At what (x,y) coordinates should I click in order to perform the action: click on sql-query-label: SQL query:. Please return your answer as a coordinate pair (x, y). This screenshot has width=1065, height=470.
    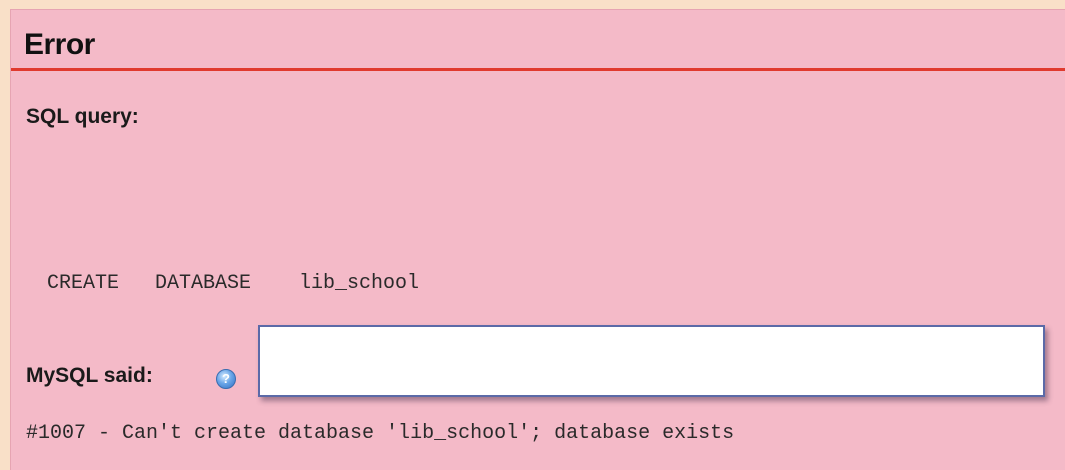
    Looking at the image, I should click on (82, 116).